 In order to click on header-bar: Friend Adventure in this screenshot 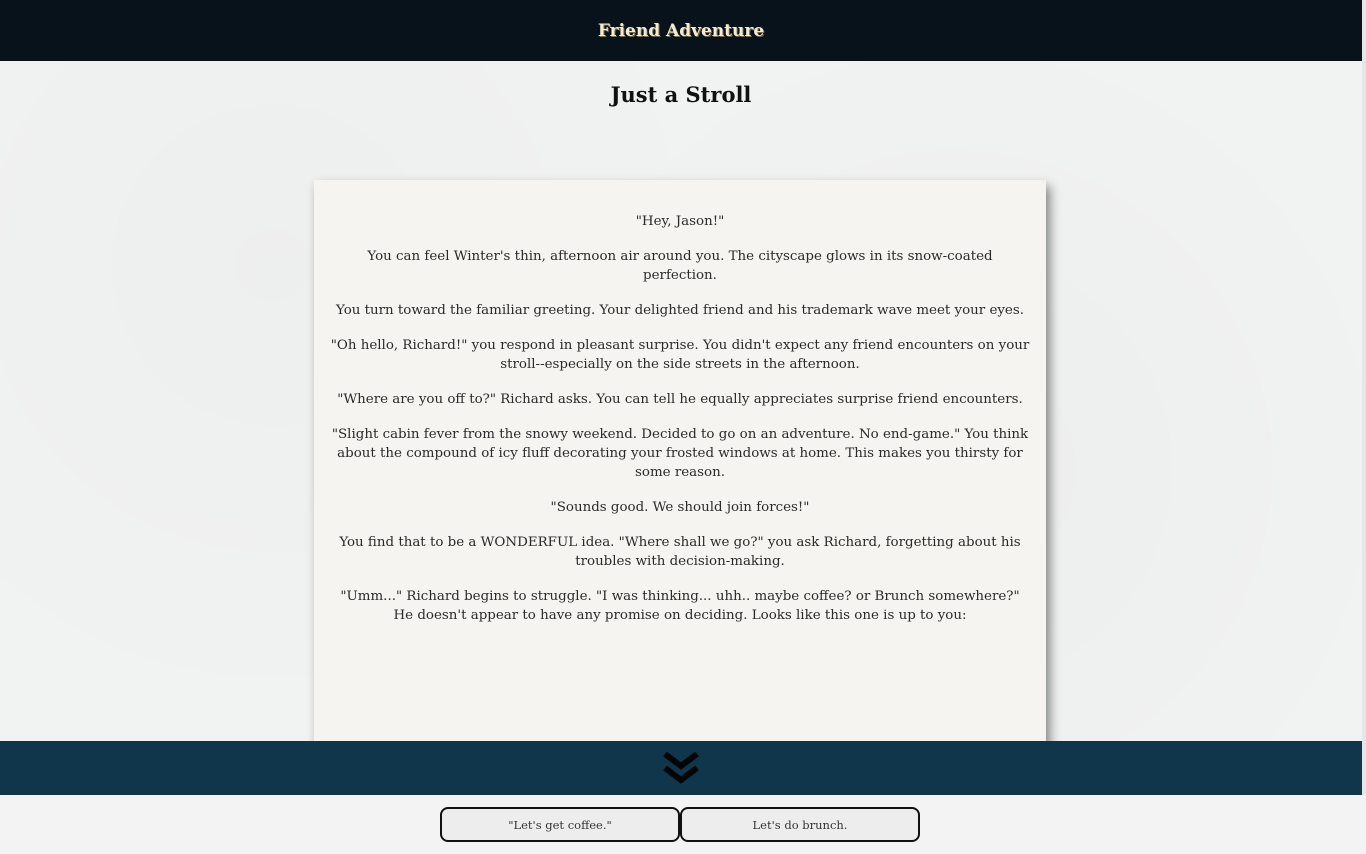, I will do `click(681, 30)`.